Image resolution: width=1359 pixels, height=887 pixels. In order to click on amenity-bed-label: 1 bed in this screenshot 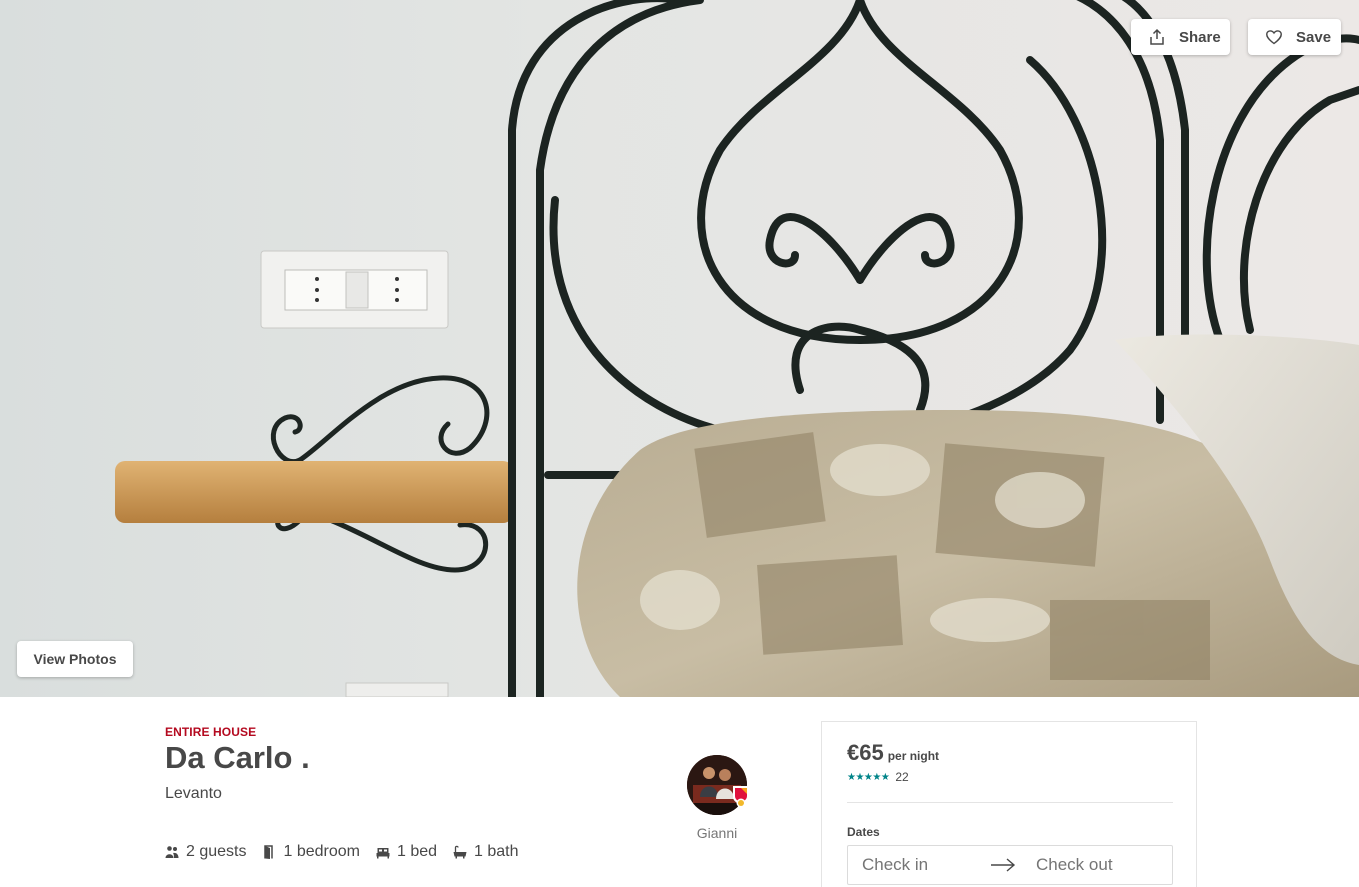, I will do `click(417, 851)`.